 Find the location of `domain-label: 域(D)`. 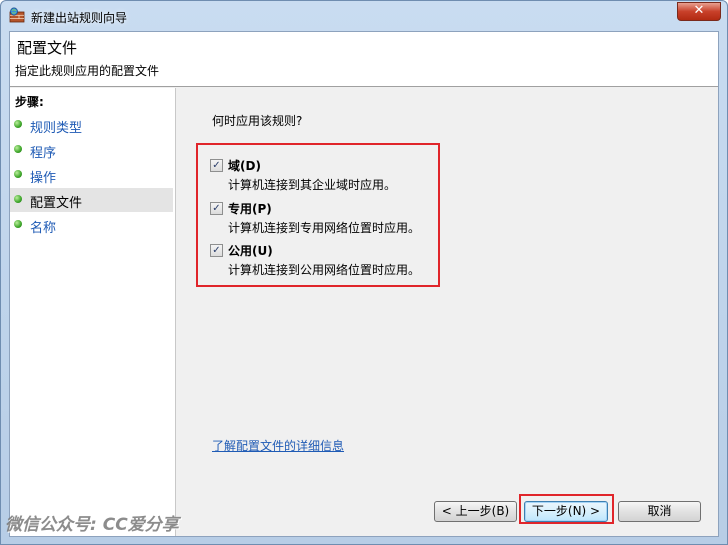

domain-label: 域(D) is located at coordinates (244, 165).